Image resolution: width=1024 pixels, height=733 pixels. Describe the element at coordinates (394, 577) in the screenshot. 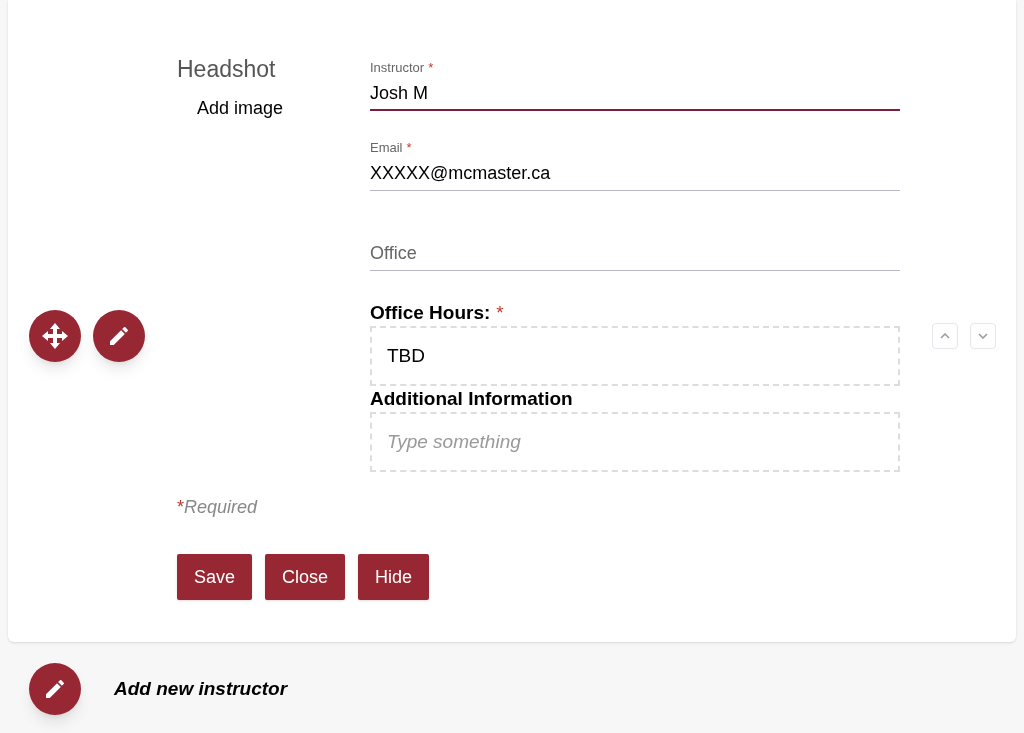

I see `action-button: Hide` at that location.